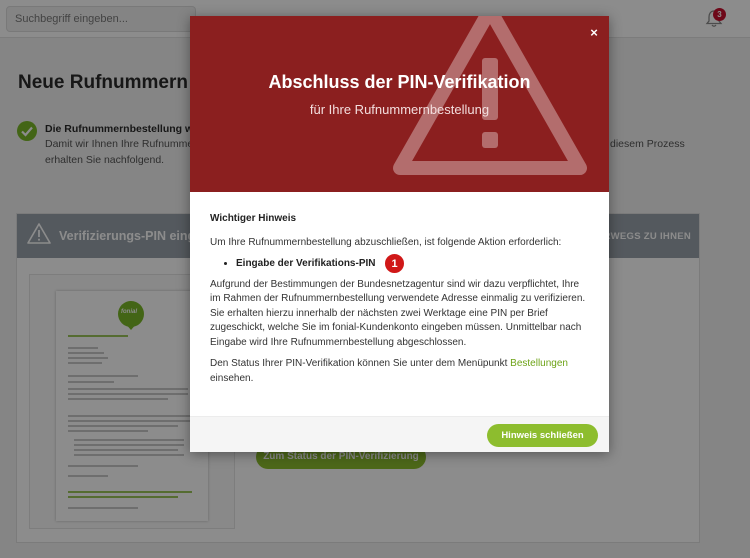  I want to click on action-item-label: Eingabe der Verifikations-PIN, so click(306, 263).